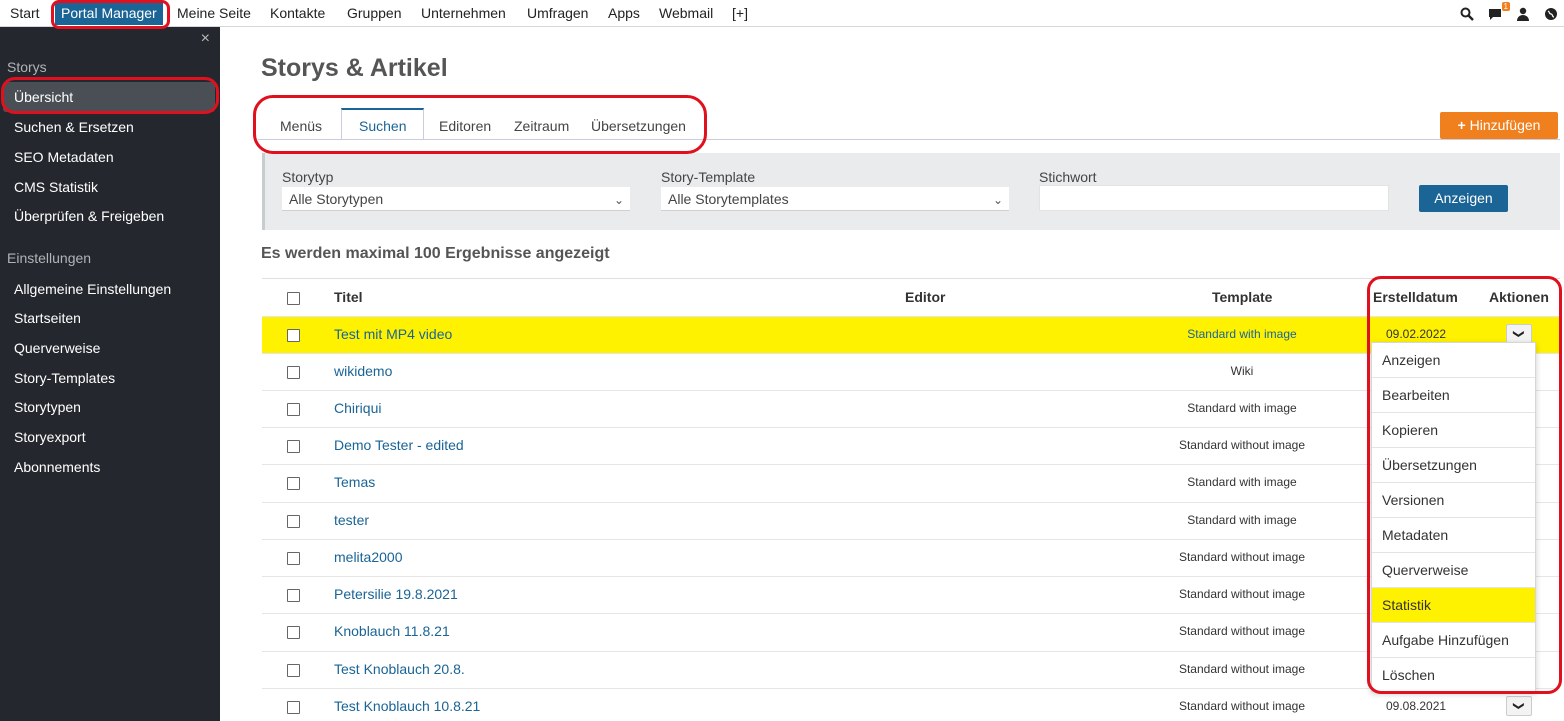 The width and height of the screenshot is (1564, 721). What do you see at coordinates (1453, 500) in the screenshot?
I see `menu-item-versionen: Versionen` at bounding box center [1453, 500].